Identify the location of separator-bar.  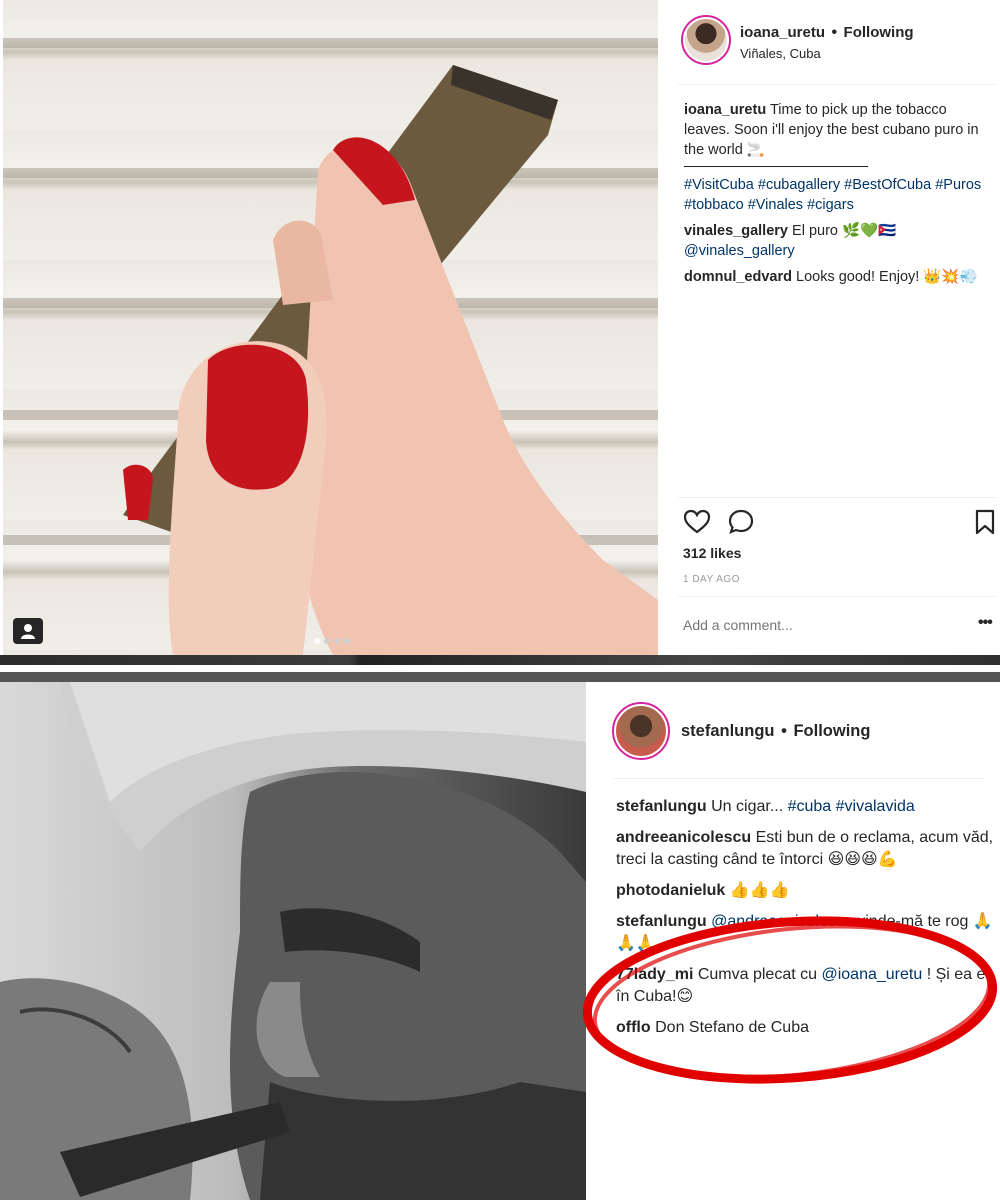
(500, 677).